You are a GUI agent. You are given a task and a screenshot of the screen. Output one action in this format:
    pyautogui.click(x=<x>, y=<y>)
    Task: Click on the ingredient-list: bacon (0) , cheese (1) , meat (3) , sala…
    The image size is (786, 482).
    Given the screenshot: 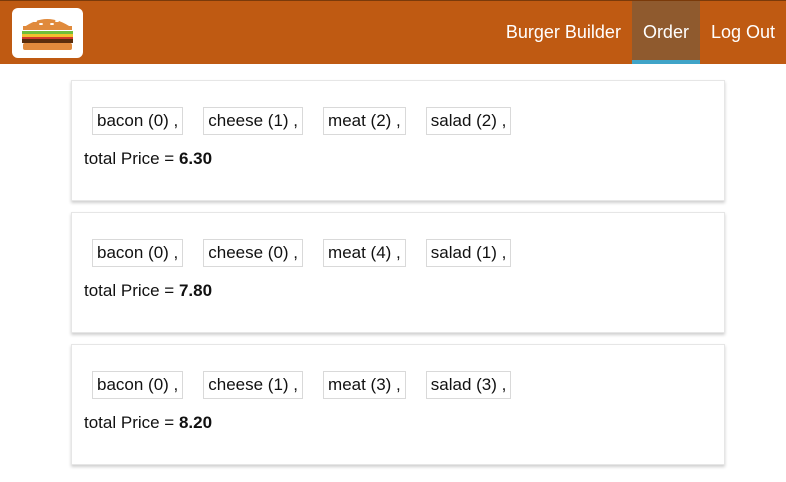 What is the action you would take?
    pyautogui.click(x=311, y=385)
    